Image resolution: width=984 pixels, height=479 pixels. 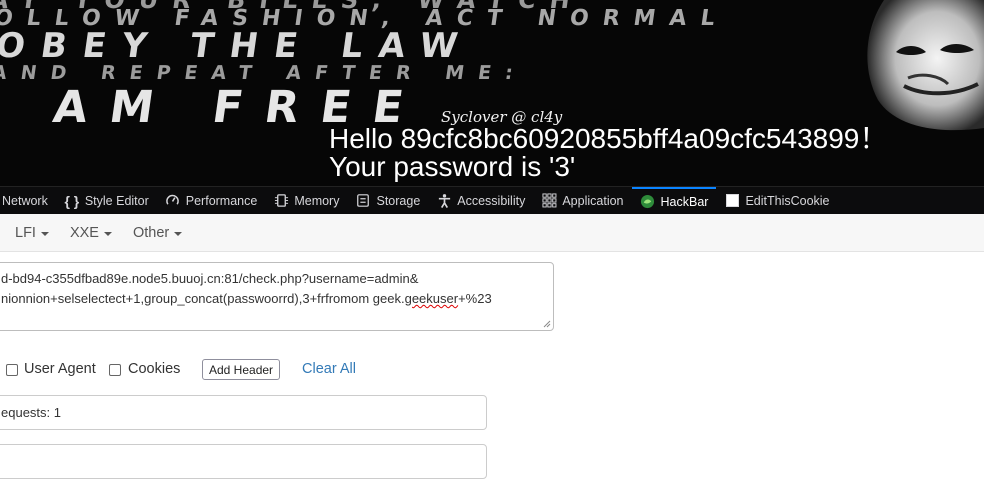 What do you see at coordinates (281, 201) in the screenshot?
I see `memory-chip-icon` at bounding box center [281, 201].